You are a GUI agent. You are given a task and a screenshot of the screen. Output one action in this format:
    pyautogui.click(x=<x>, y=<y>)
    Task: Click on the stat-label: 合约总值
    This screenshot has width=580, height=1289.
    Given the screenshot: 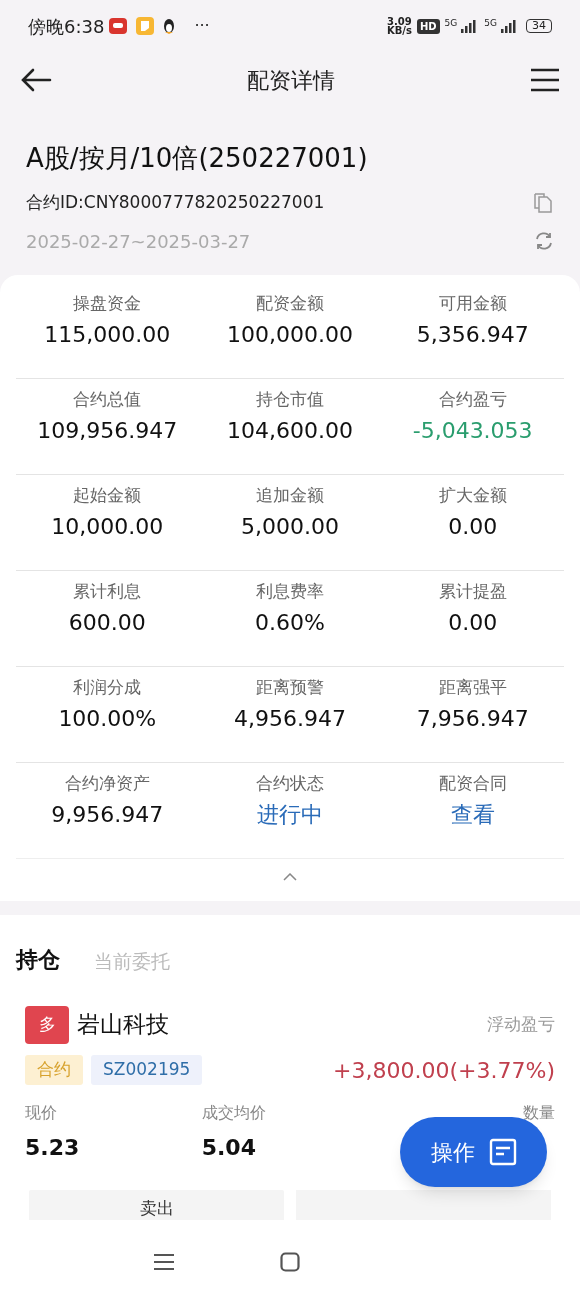 What is the action you would take?
    pyautogui.click(x=107, y=399)
    